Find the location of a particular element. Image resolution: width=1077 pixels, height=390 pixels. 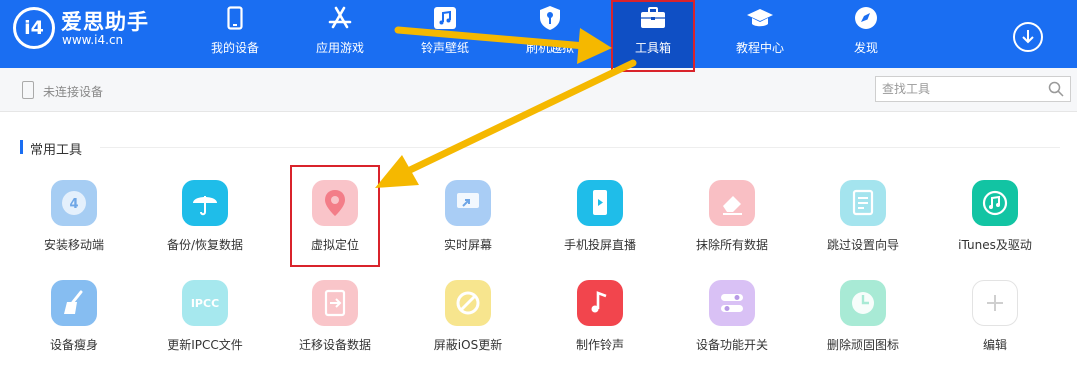

tool-update-ipcc: IPCC 更新IPCC文件 is located at coordinates (205, 316).